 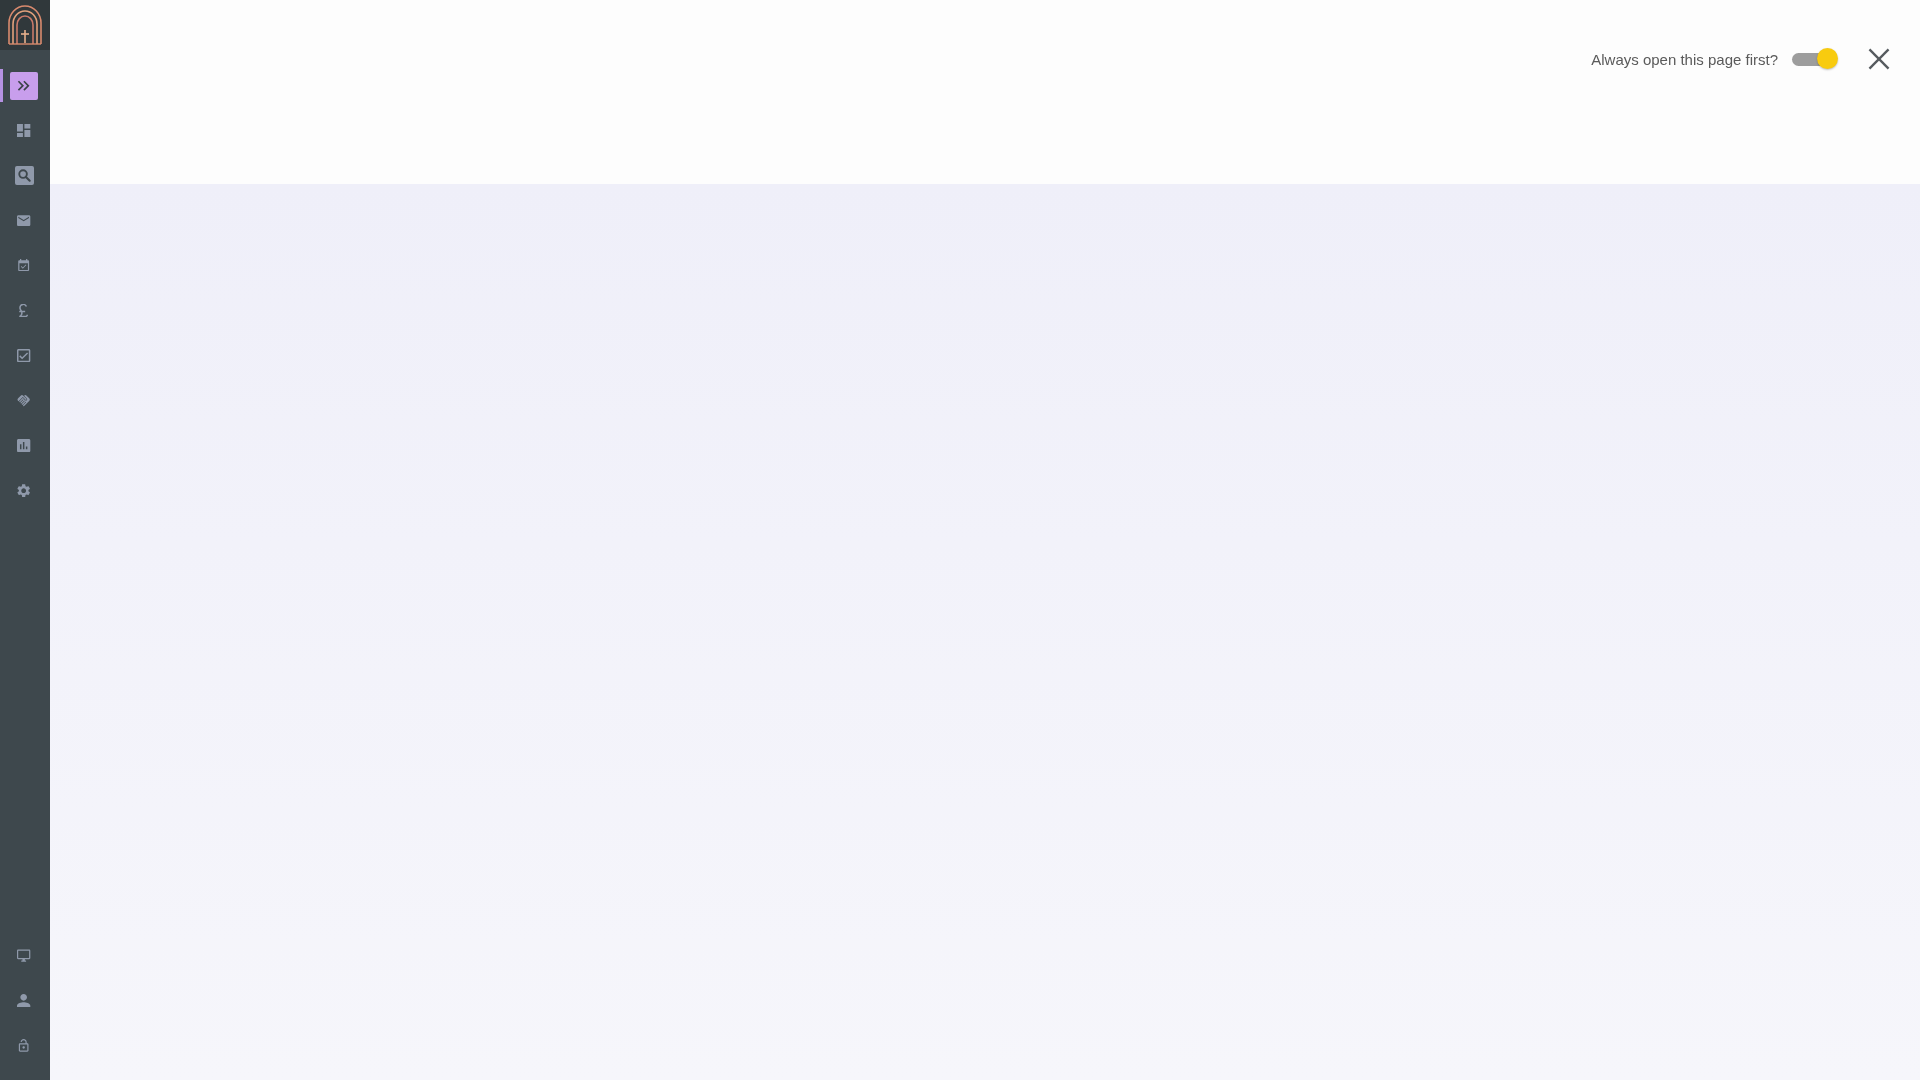 What do you see at coordinates (24, 1045) in the screenshot?
I see `open-padlock-icon` at bounding box center [24, 1045].